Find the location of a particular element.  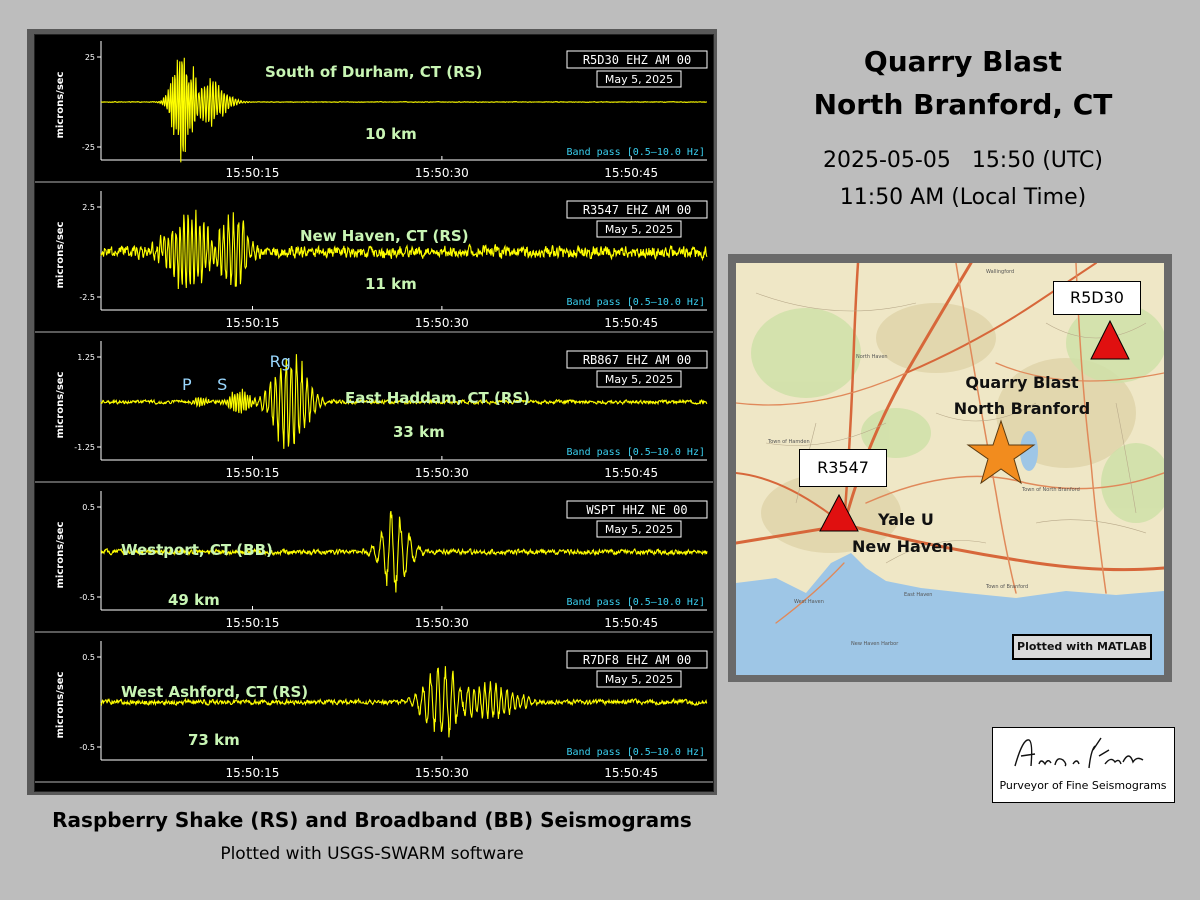

channel-label: WSPT HHZ NE 00 is located at coordinates (636, 510).